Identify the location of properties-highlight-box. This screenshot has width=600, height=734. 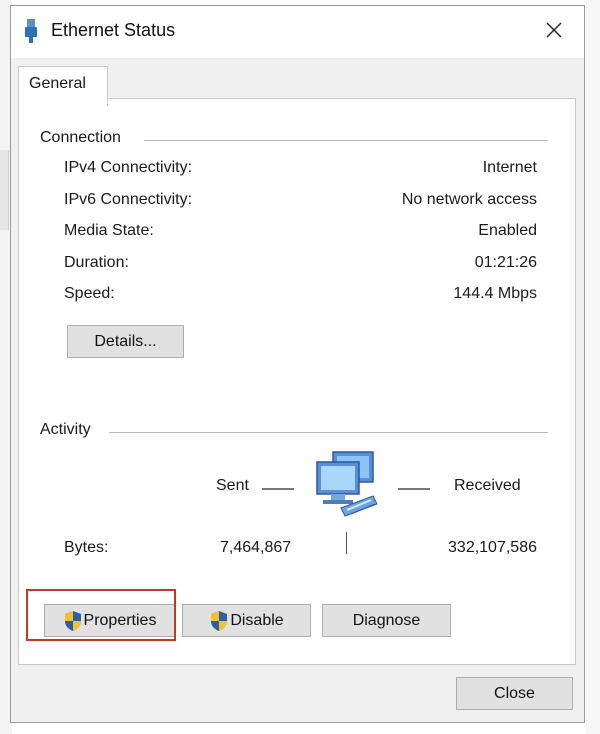
(101, 615).